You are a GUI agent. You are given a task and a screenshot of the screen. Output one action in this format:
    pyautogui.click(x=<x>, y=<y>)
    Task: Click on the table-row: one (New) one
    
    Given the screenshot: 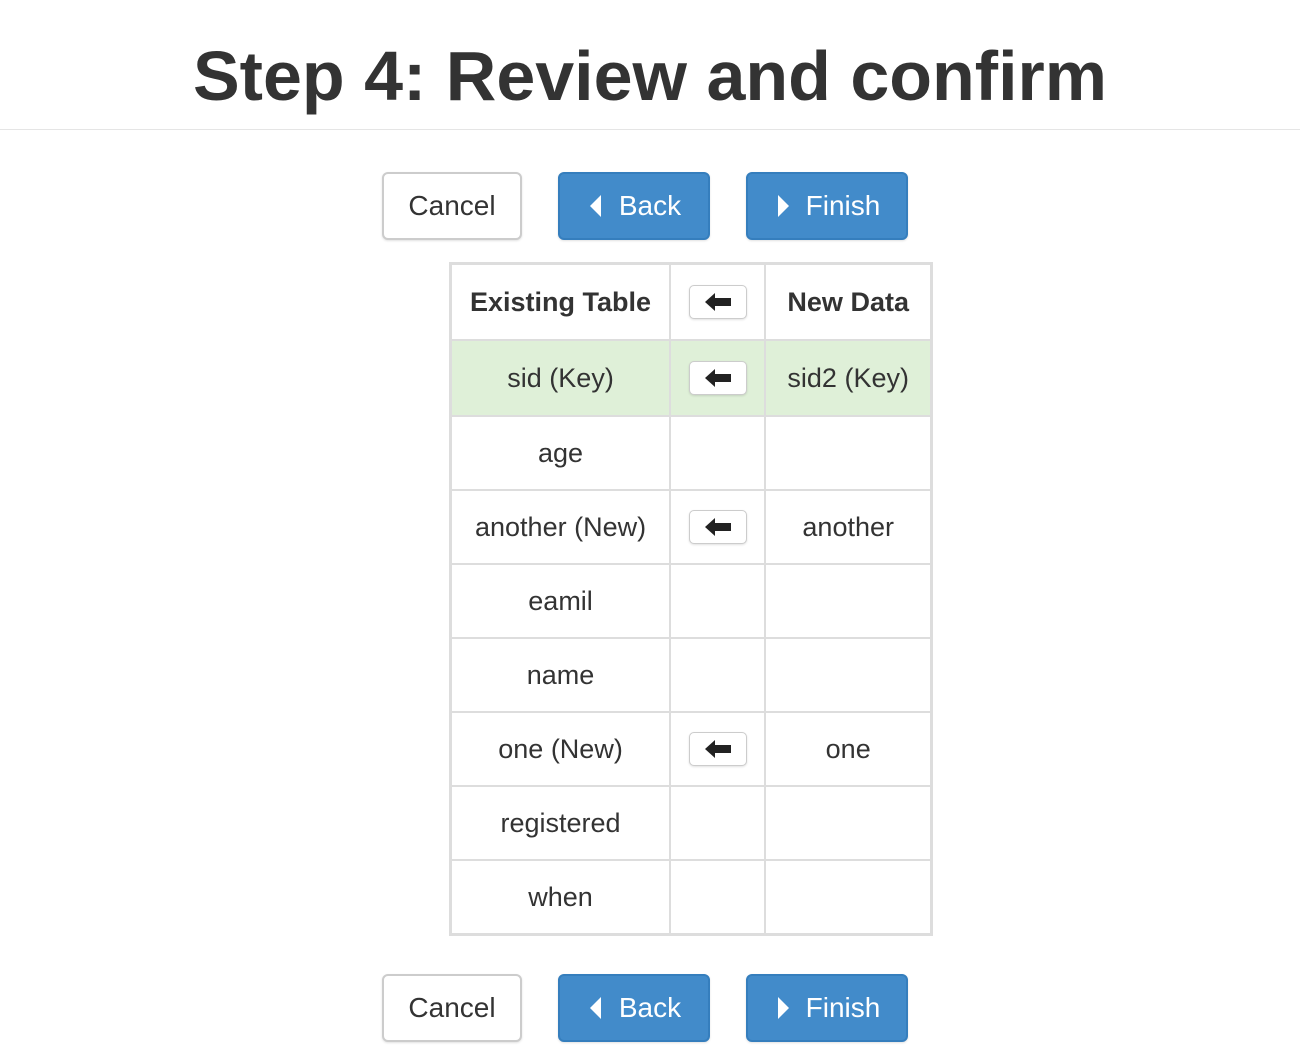 What is the action you would take?
    pyautogui.click(x=691, y=749)
    